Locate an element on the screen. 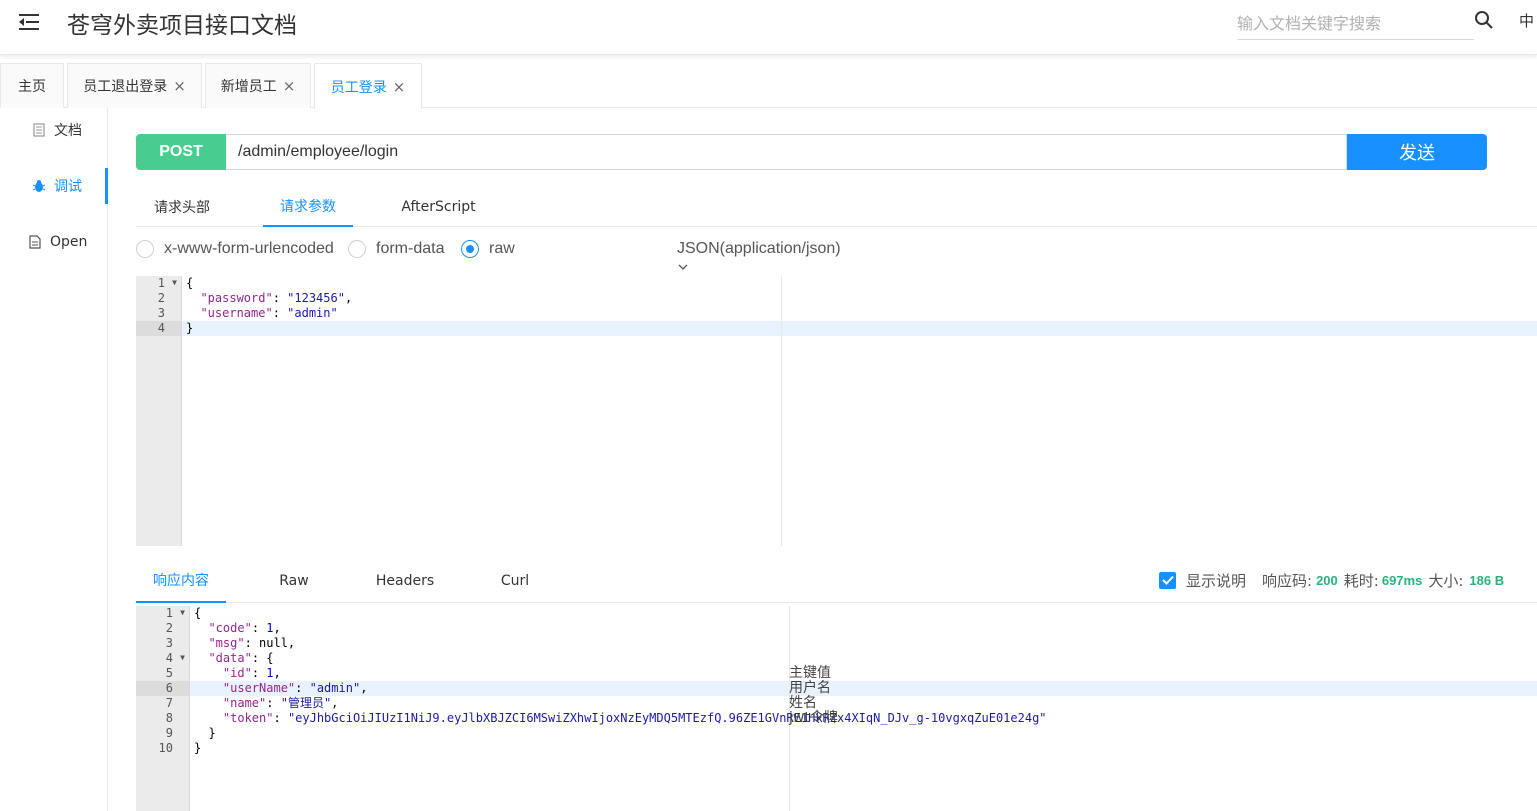 The image size is (1537, 811). line-number: 4 is located at coordinates (158, 328).